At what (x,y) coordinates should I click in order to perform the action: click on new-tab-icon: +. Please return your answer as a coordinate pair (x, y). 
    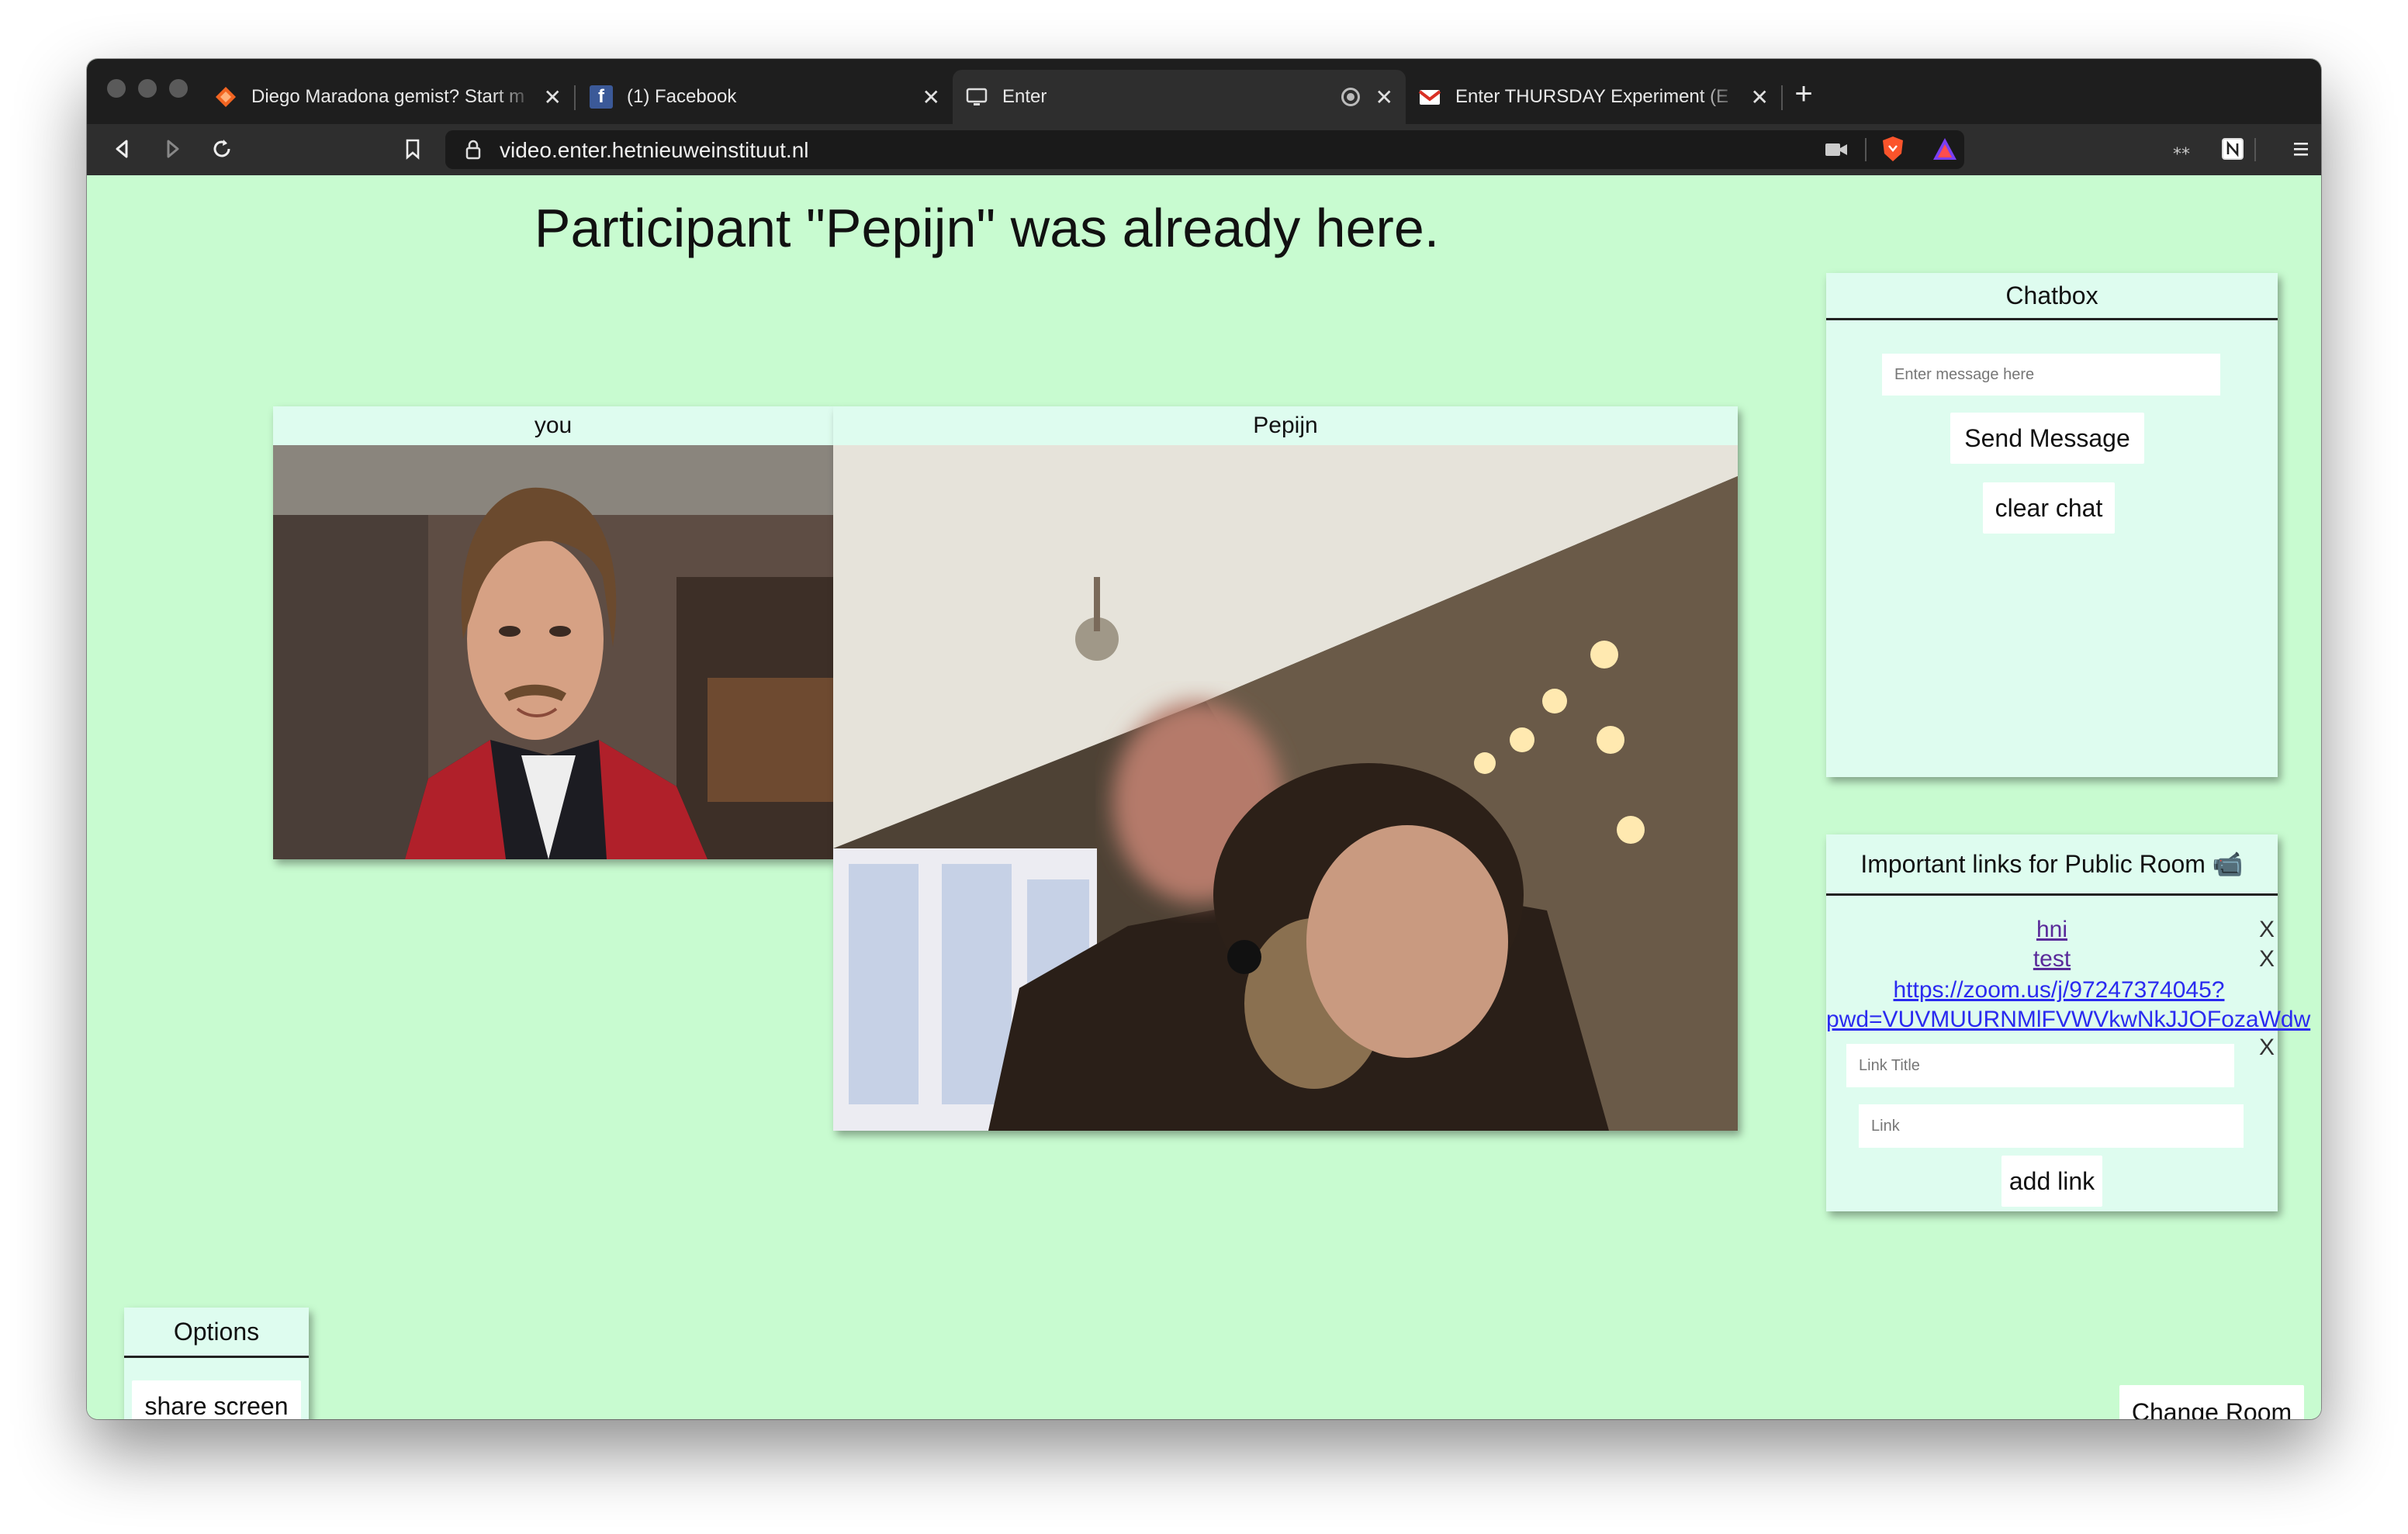
    Looking at the image, I should click on (1804, 94).